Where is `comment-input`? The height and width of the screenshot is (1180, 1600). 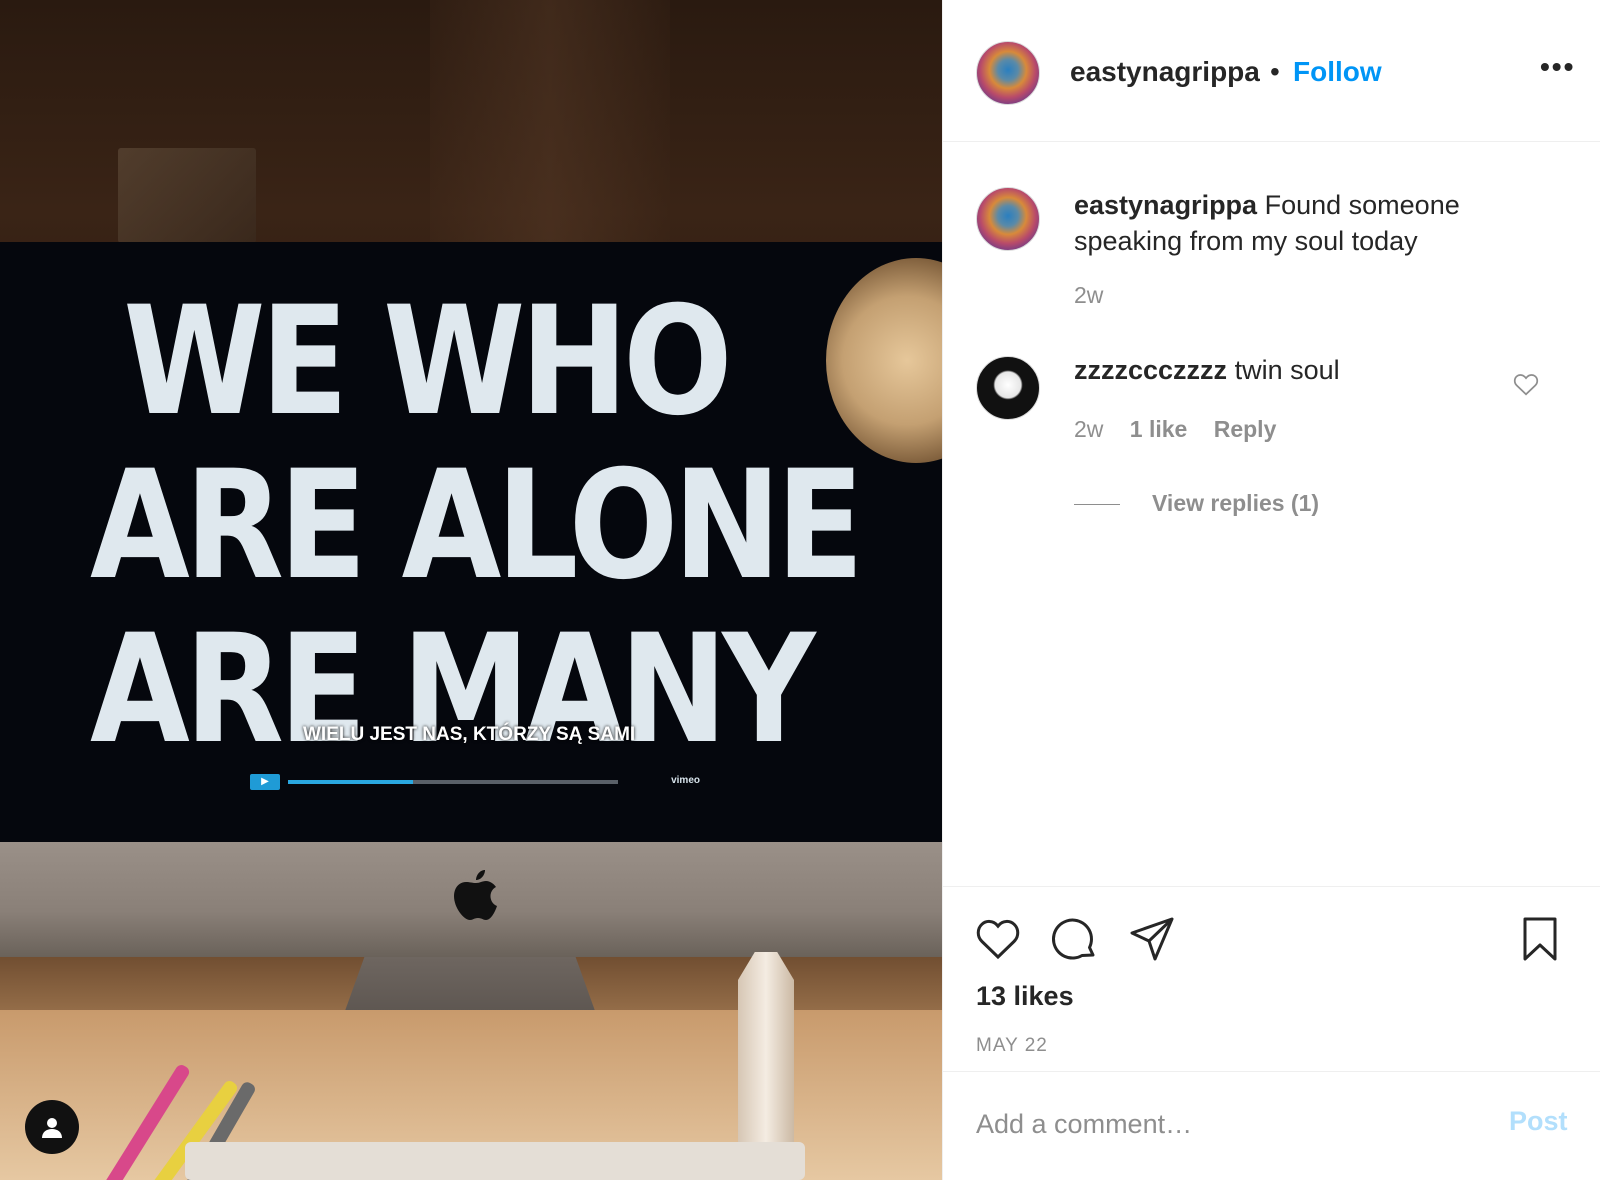 comment-input is located at coordinates (1226, 1124).